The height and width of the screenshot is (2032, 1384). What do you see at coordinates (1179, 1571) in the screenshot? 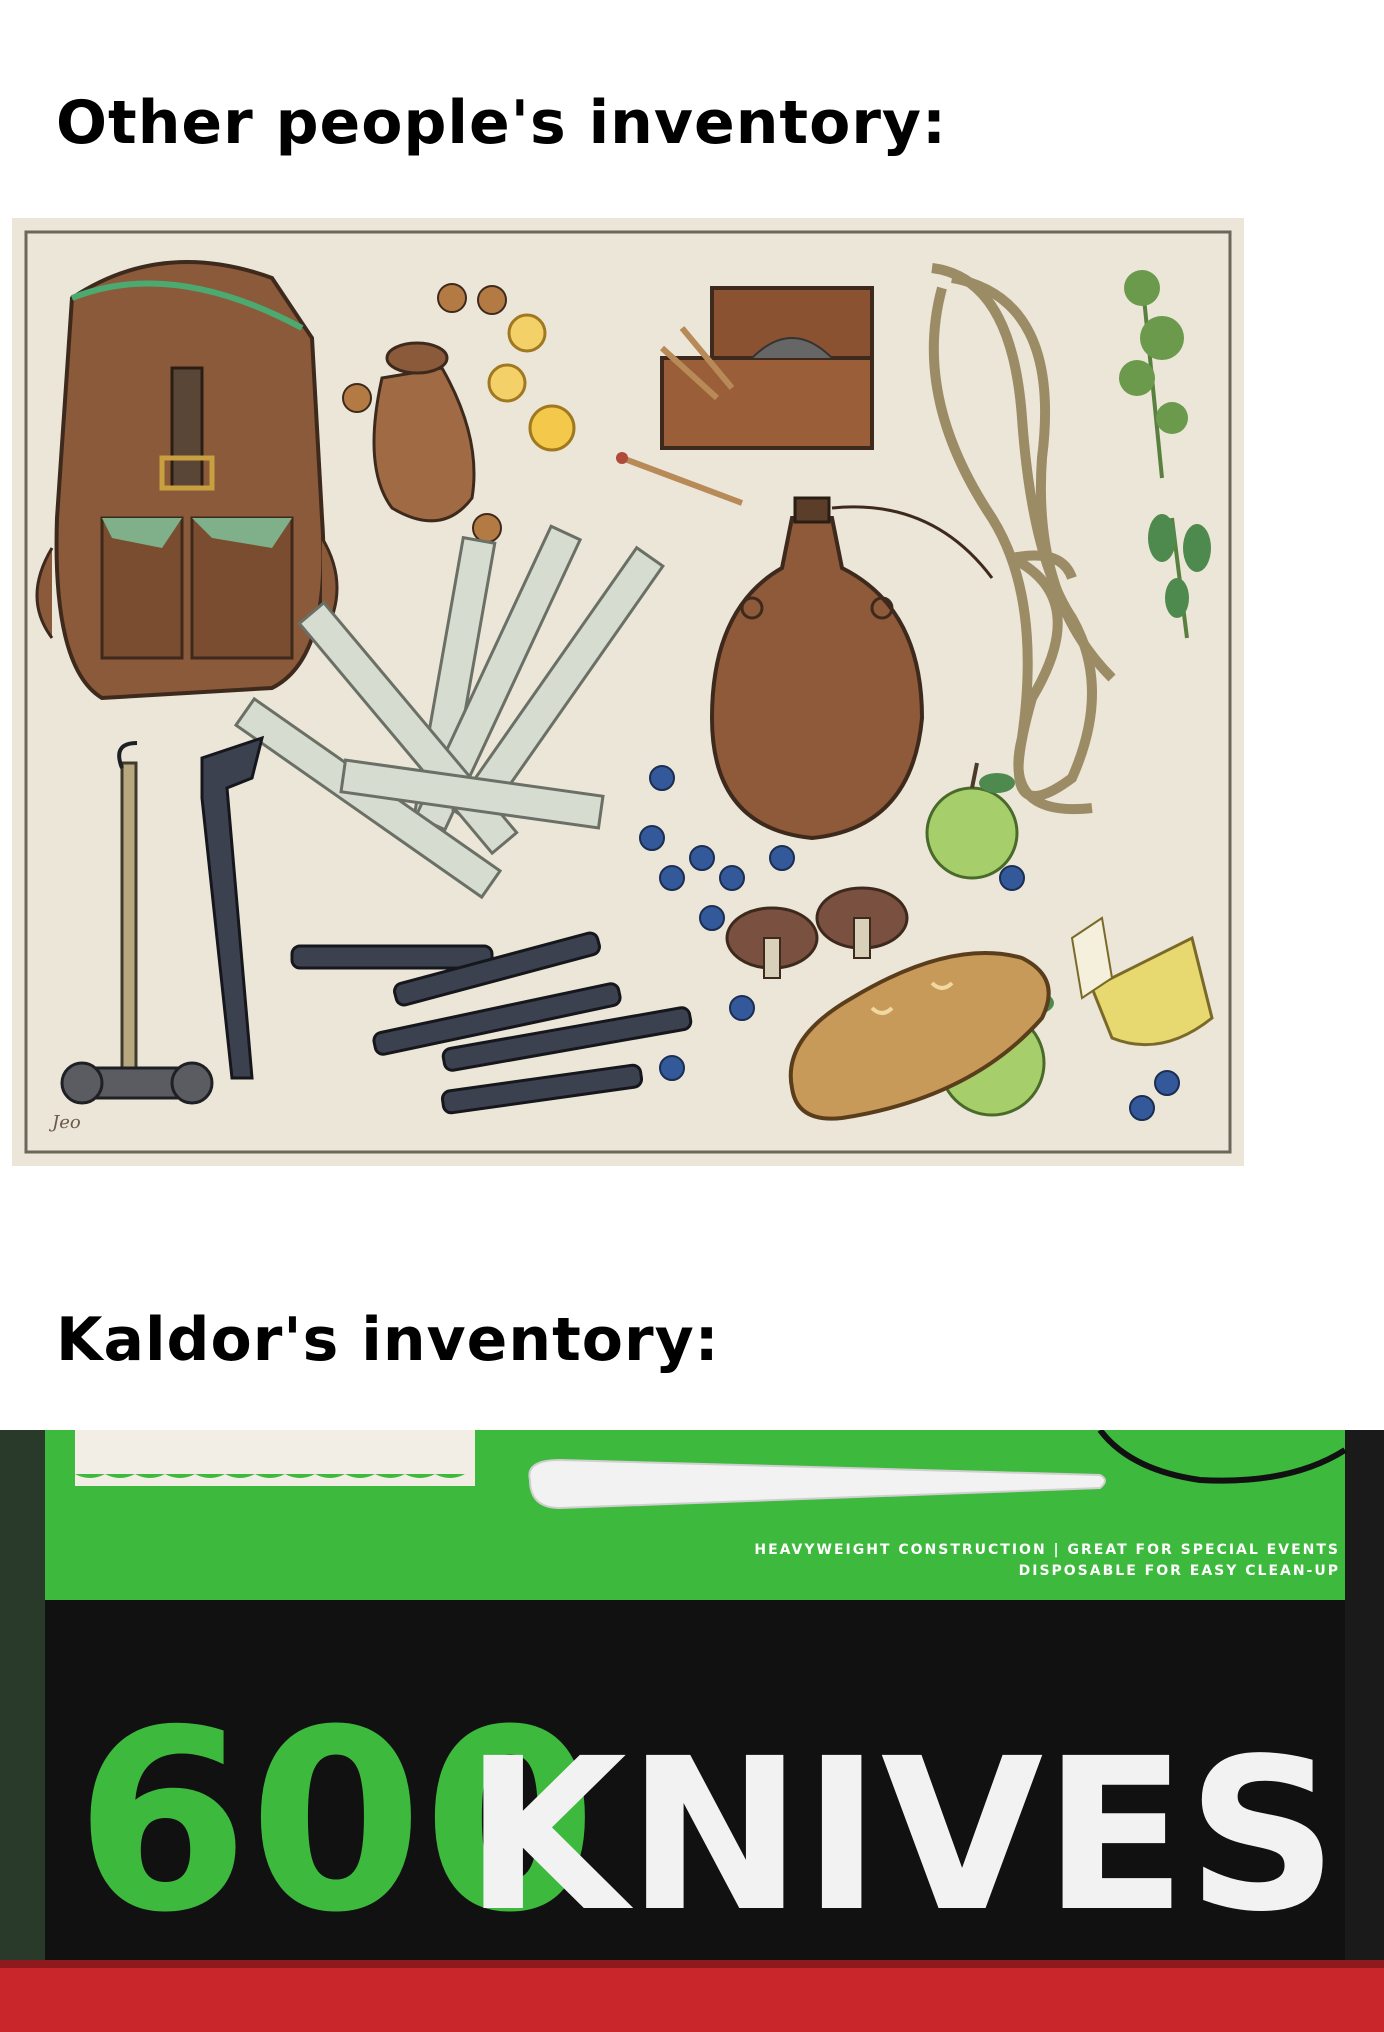
I see `box-tagline-2: DISPOSABLE FOR EASY CLEAN-UP` at bounding box center [1179, 1571].